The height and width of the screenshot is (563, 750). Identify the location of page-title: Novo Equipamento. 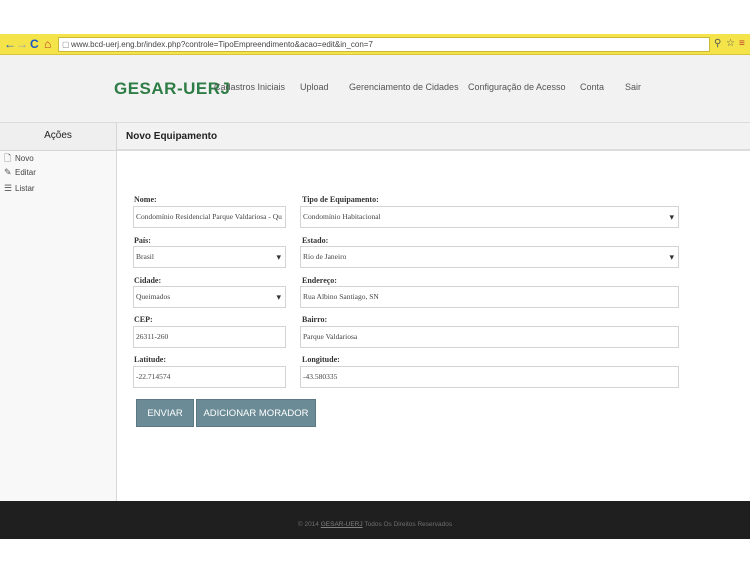
(172, 136).